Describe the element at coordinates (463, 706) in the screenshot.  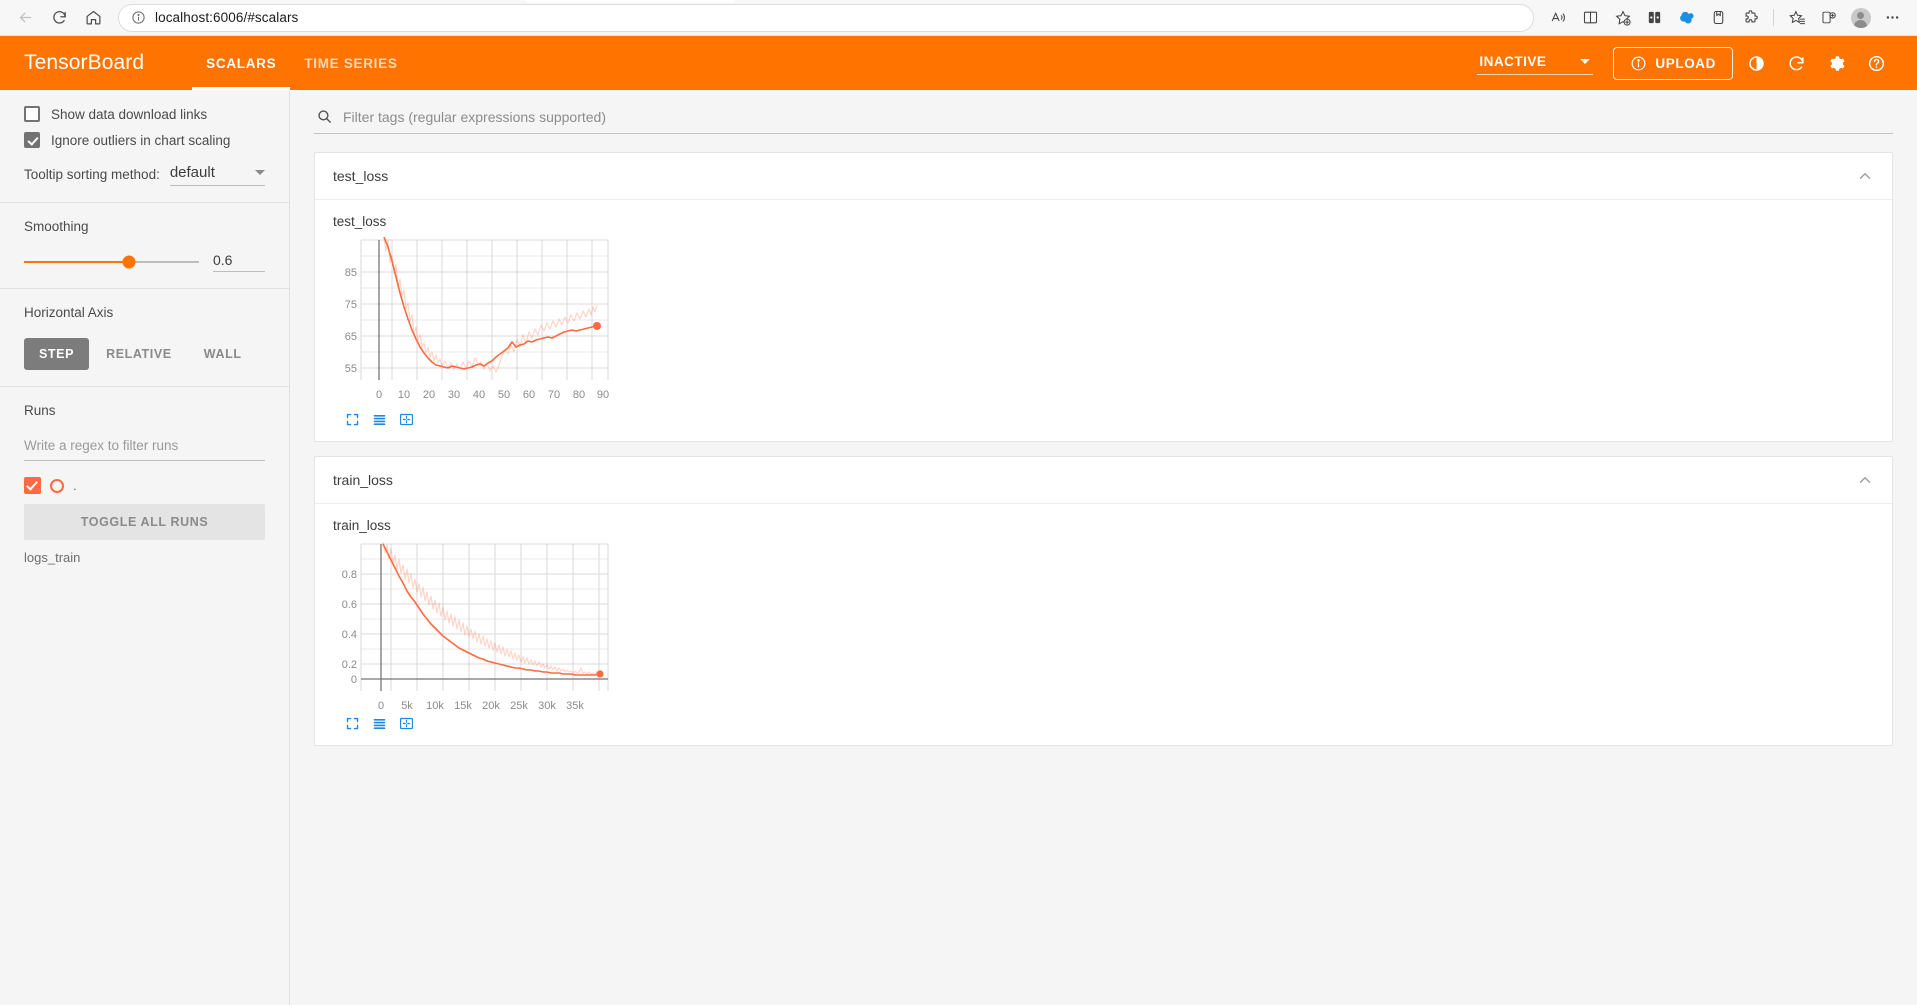
I see `svg-text: 15k` at that location.